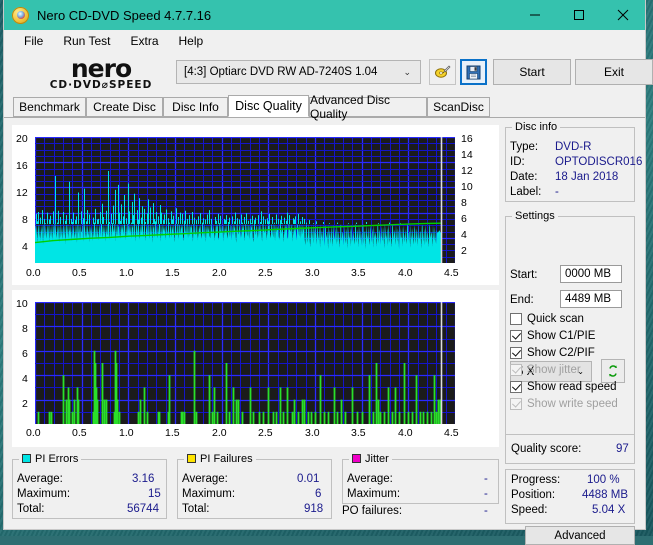  Describe the element at coordinates (546, 449) in the screenshot. I see `quality-score-label: Quality score:` at that location.